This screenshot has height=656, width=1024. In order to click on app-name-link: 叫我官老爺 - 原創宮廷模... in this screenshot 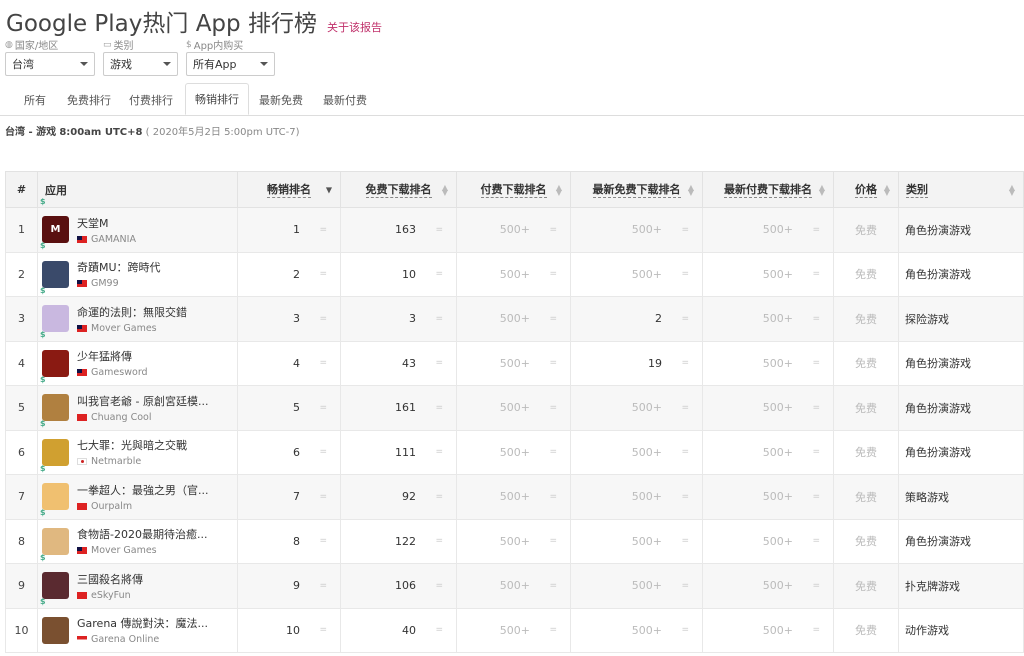, I will do `click(142, 401)`.